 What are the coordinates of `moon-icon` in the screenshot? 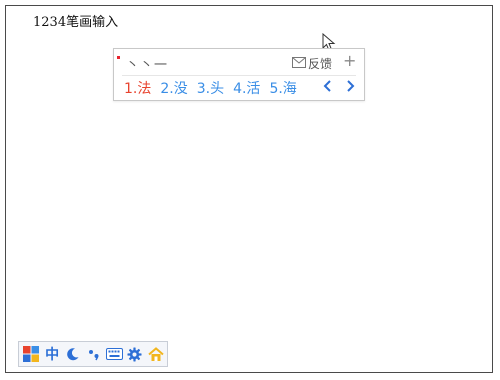 It's located at (72, 354).